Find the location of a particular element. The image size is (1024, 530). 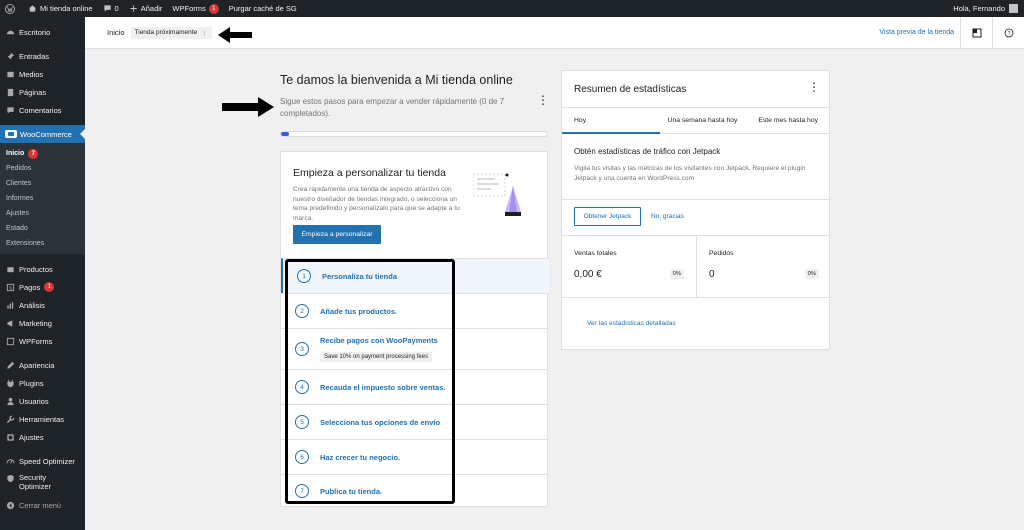

sidebar-item-woocommerce: WooCommerce is located at coordinates (42, 134).